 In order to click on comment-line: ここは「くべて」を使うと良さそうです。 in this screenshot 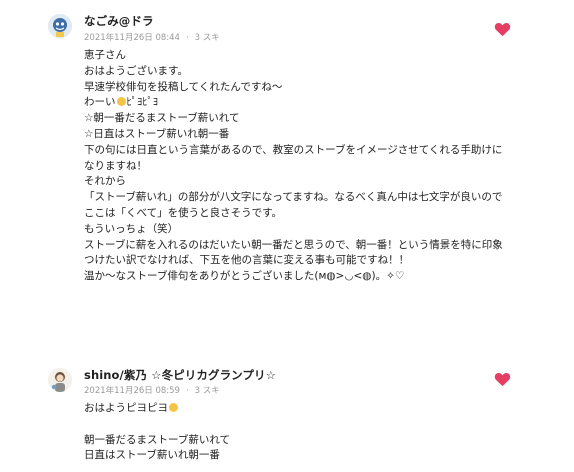, I will do `click(183, 212)`.